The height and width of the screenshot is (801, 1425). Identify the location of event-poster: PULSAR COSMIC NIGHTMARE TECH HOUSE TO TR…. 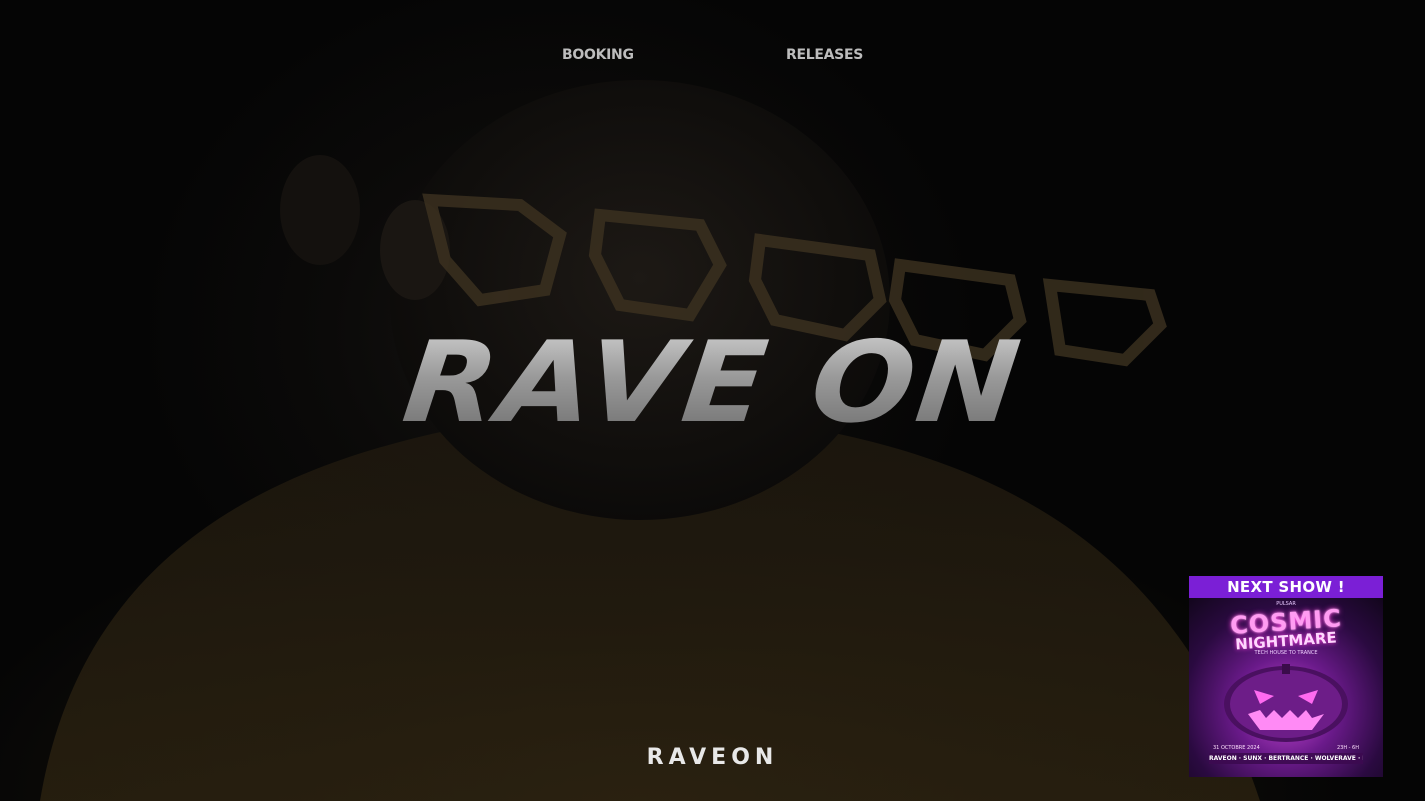
(1286, 687).